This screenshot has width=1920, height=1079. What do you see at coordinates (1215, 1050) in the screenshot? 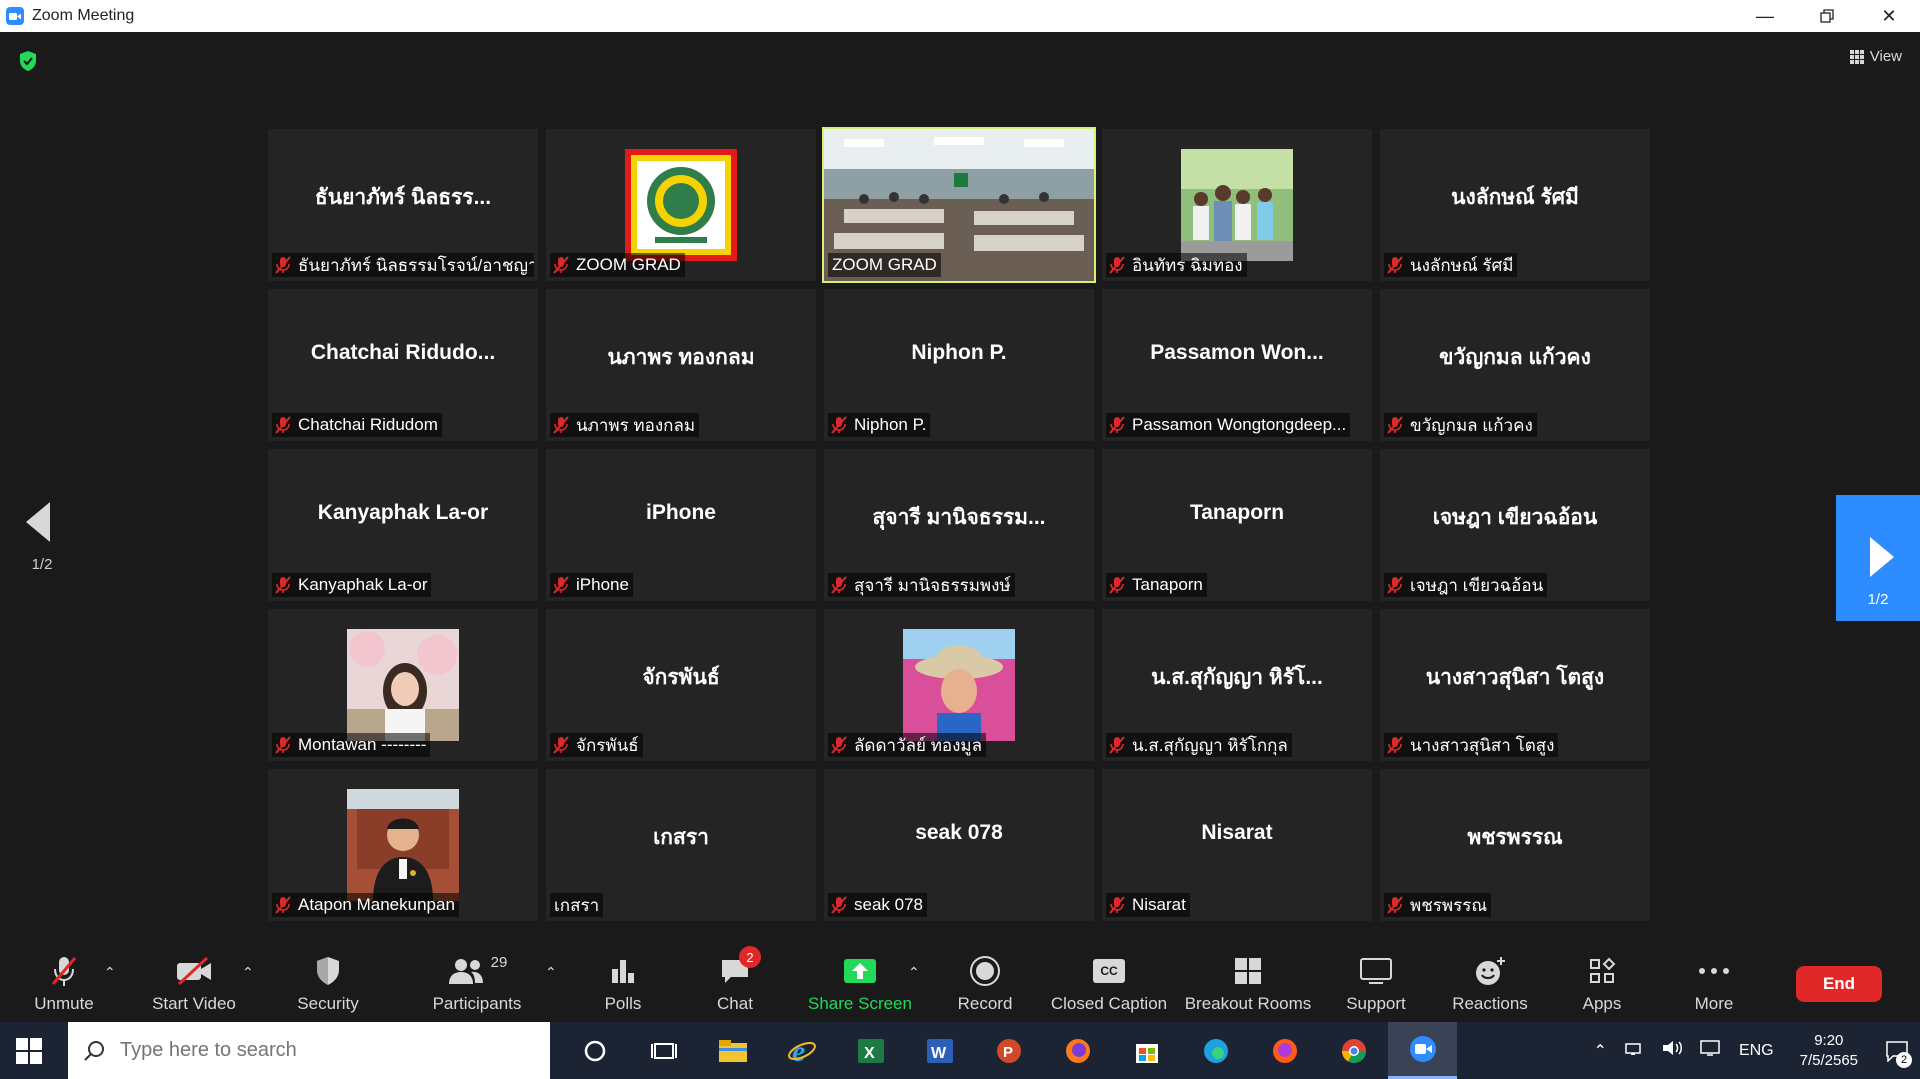
I see `edge-icon` at bounding box center [1215, 1050].